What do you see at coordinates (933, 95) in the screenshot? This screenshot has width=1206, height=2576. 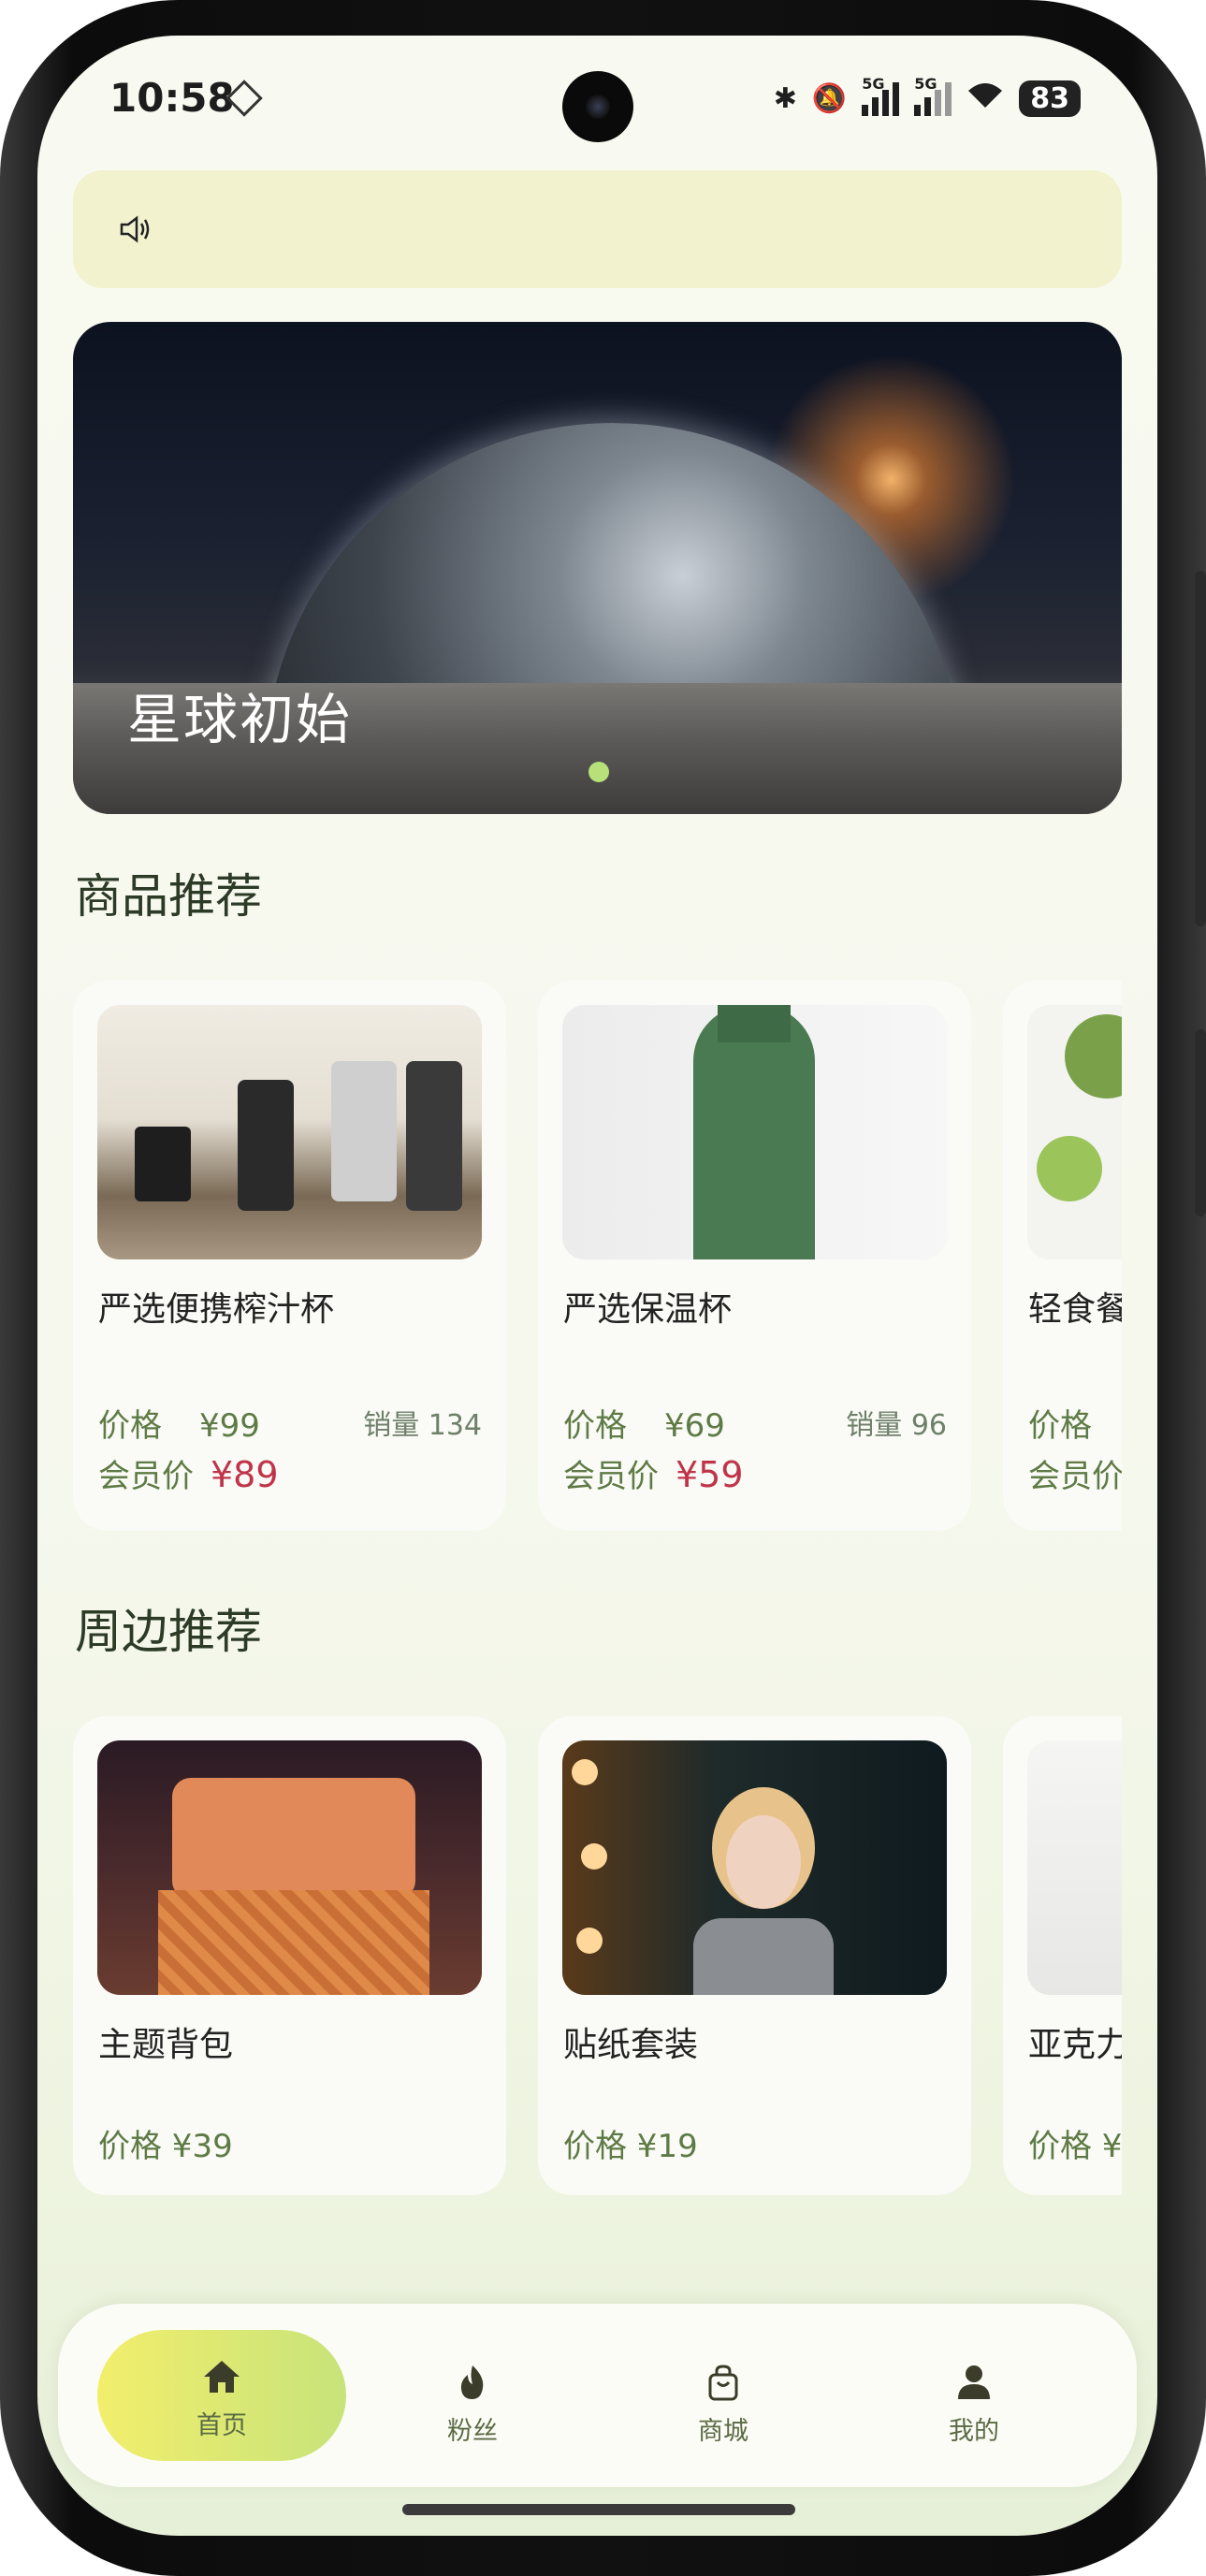 I see `signal-icon-2: 5G` at bounding box center [933, 95].